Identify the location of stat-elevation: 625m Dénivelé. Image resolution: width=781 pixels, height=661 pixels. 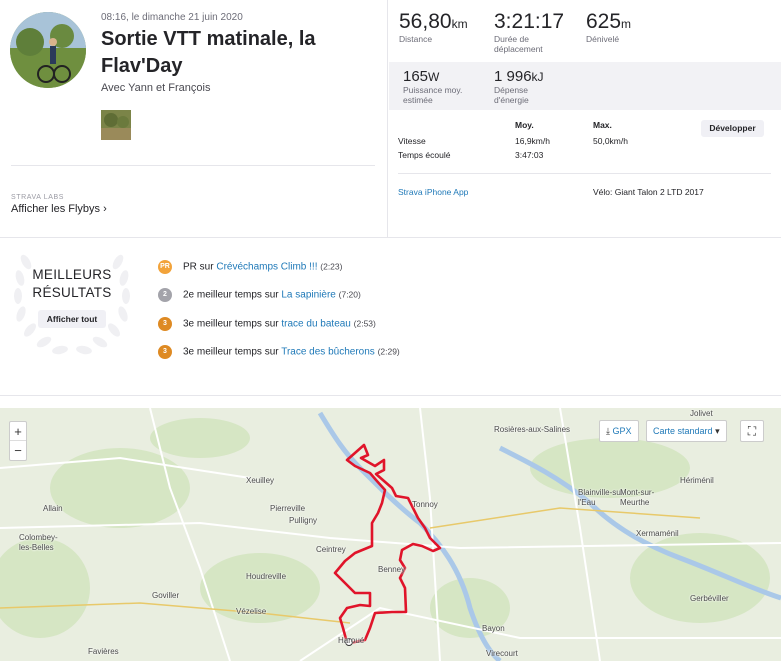
(608, 27).